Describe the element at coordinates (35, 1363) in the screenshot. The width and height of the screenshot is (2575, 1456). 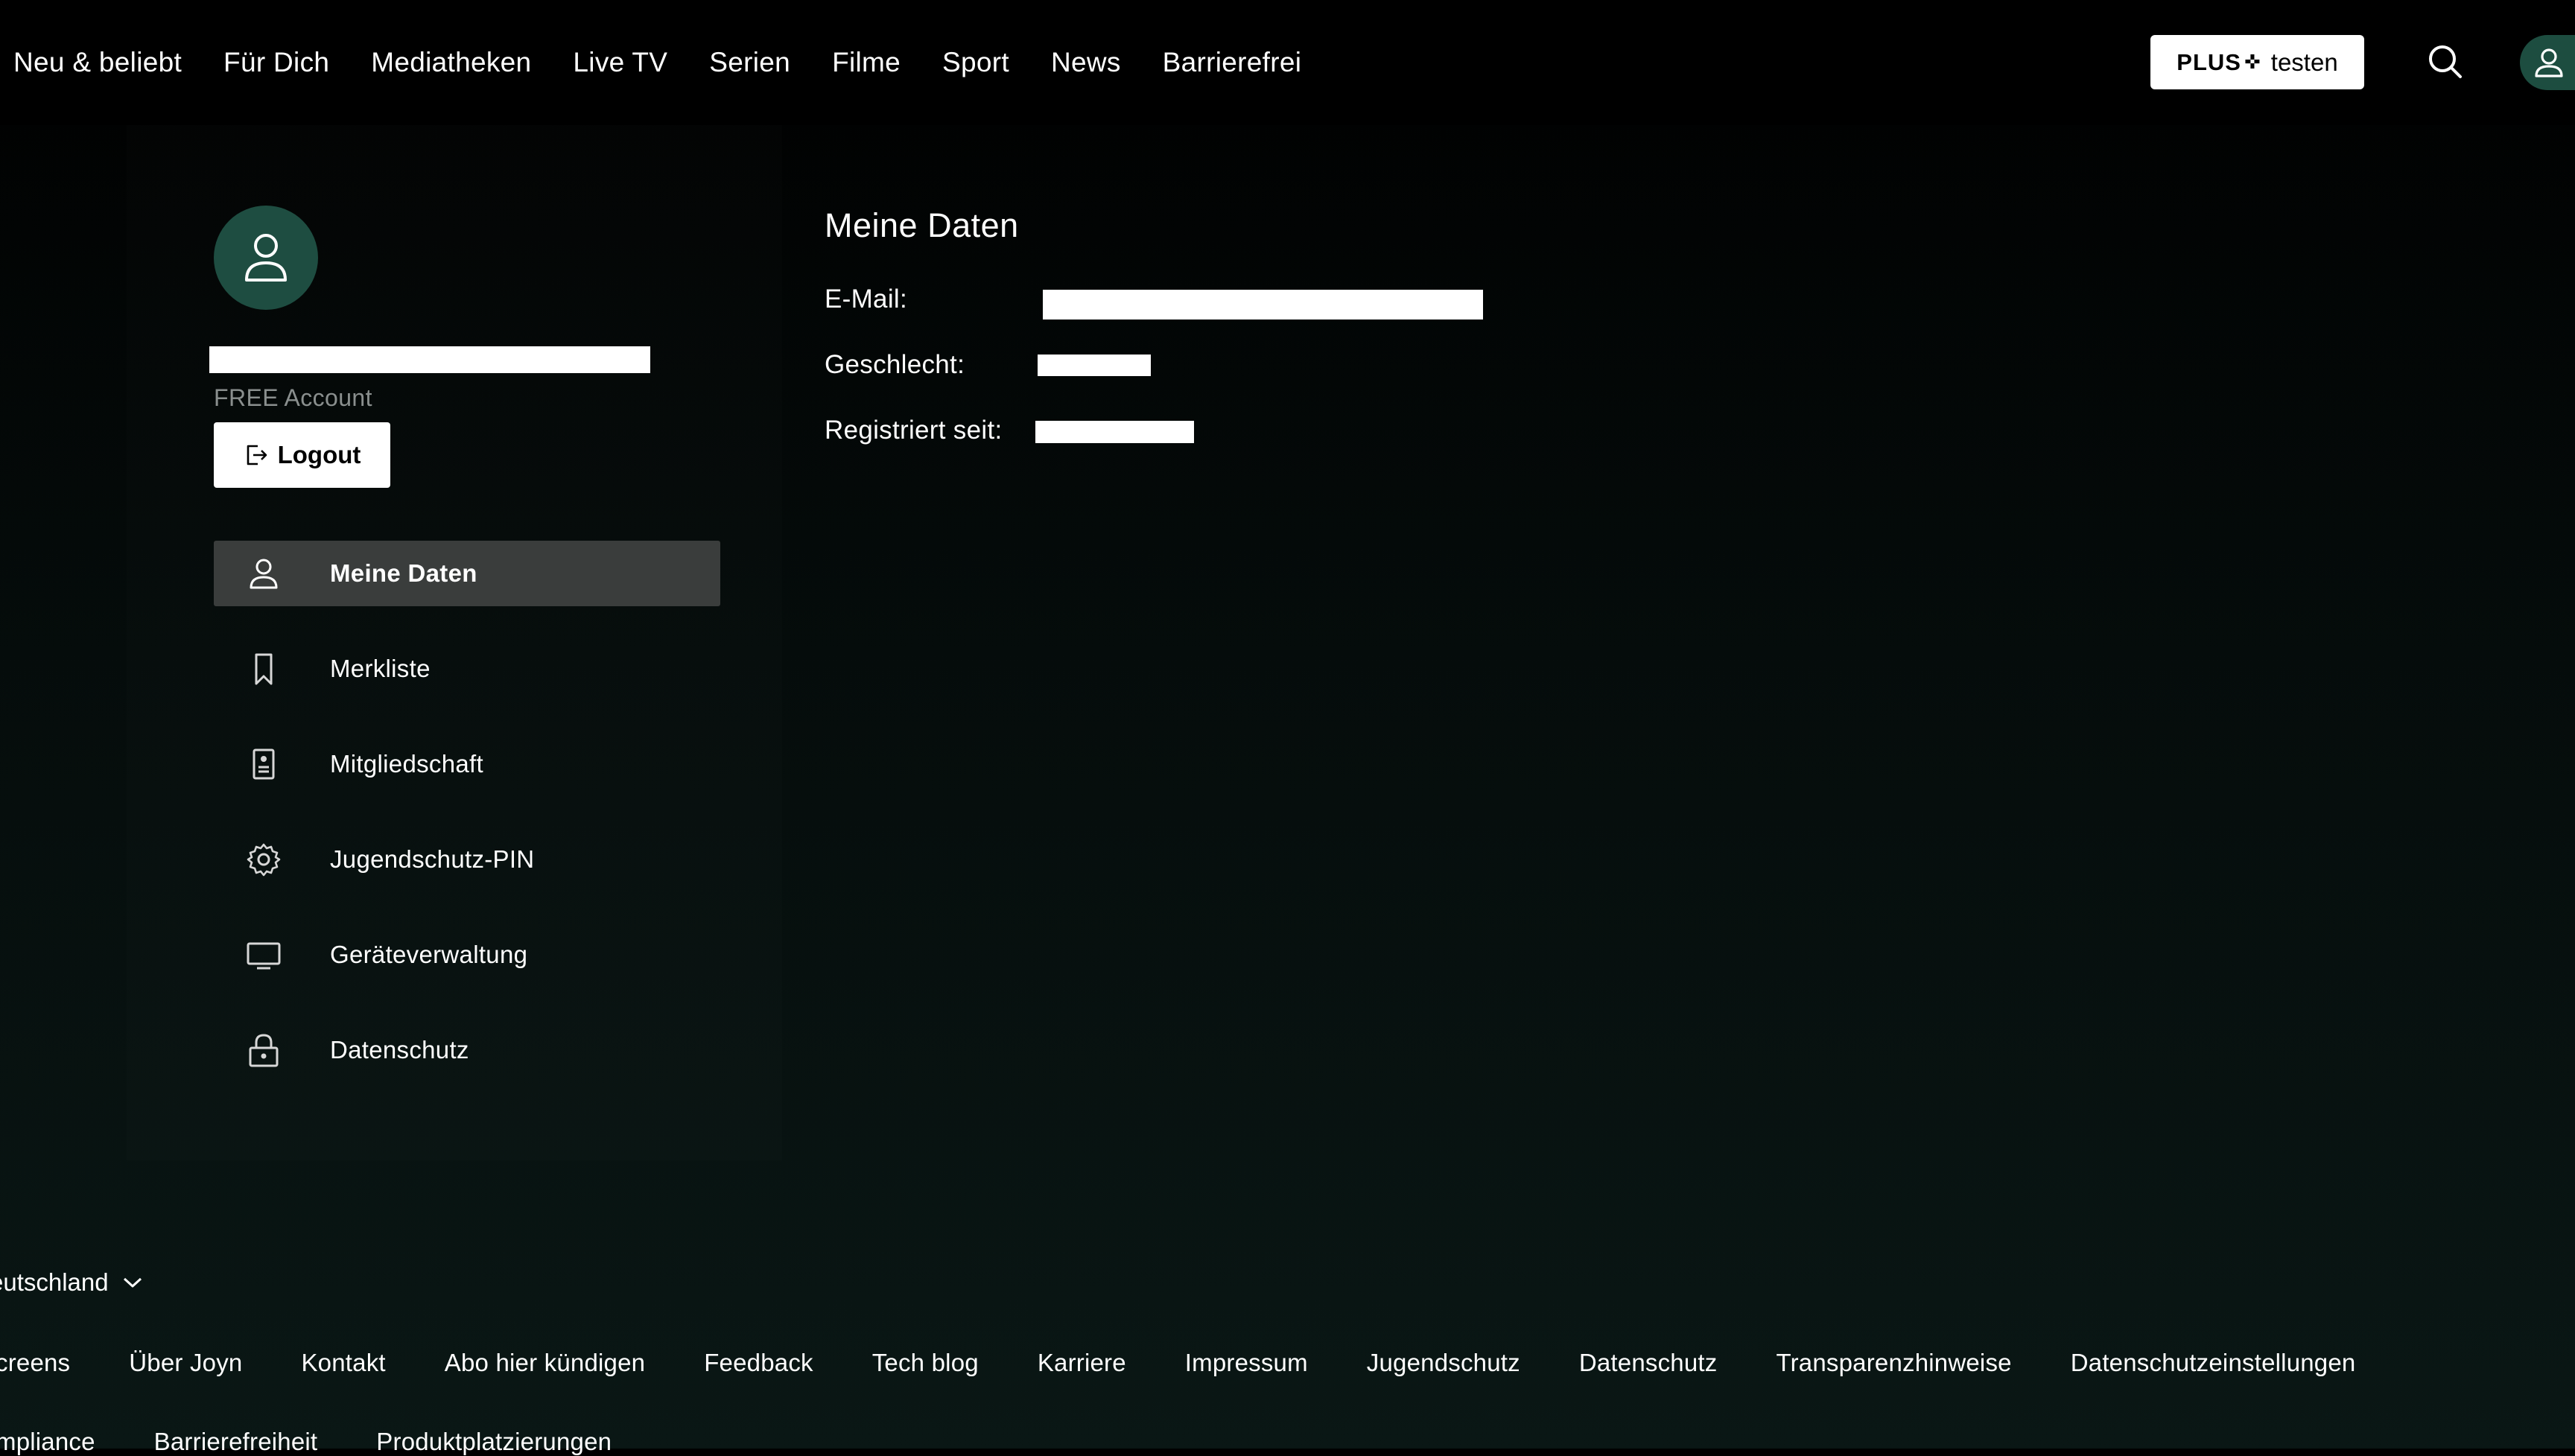
I see `footer-link-screens: creens` at that location.